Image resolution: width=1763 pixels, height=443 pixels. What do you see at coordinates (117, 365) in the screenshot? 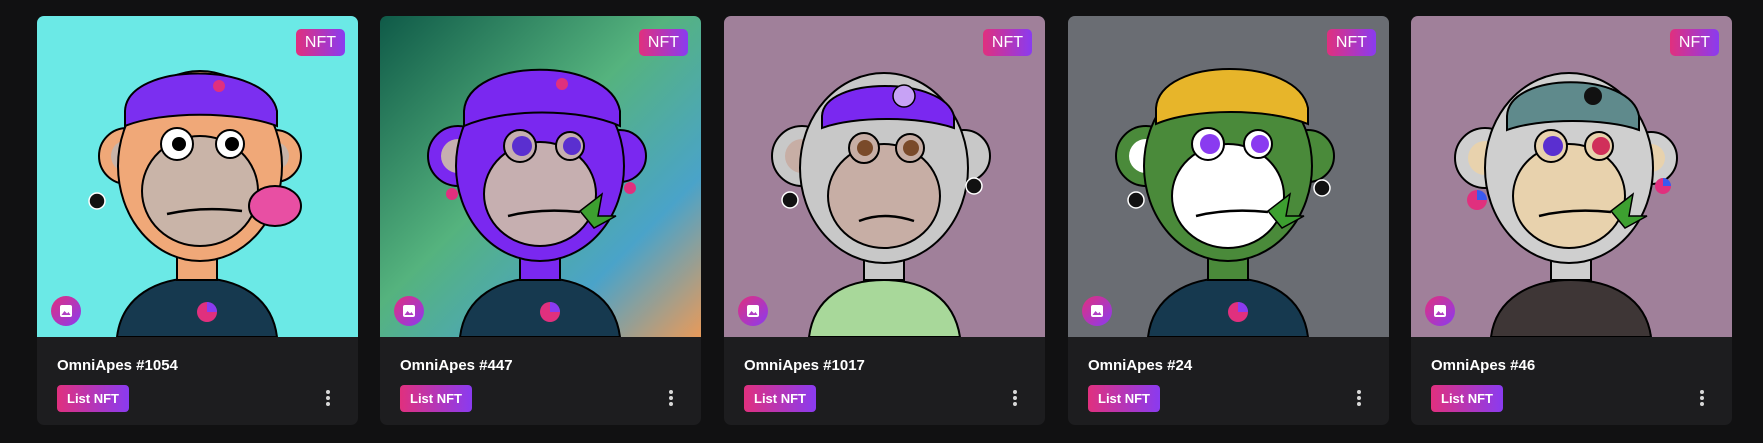
I see `nft-title: OmniApes #1054` at bounding box center [117, 365].